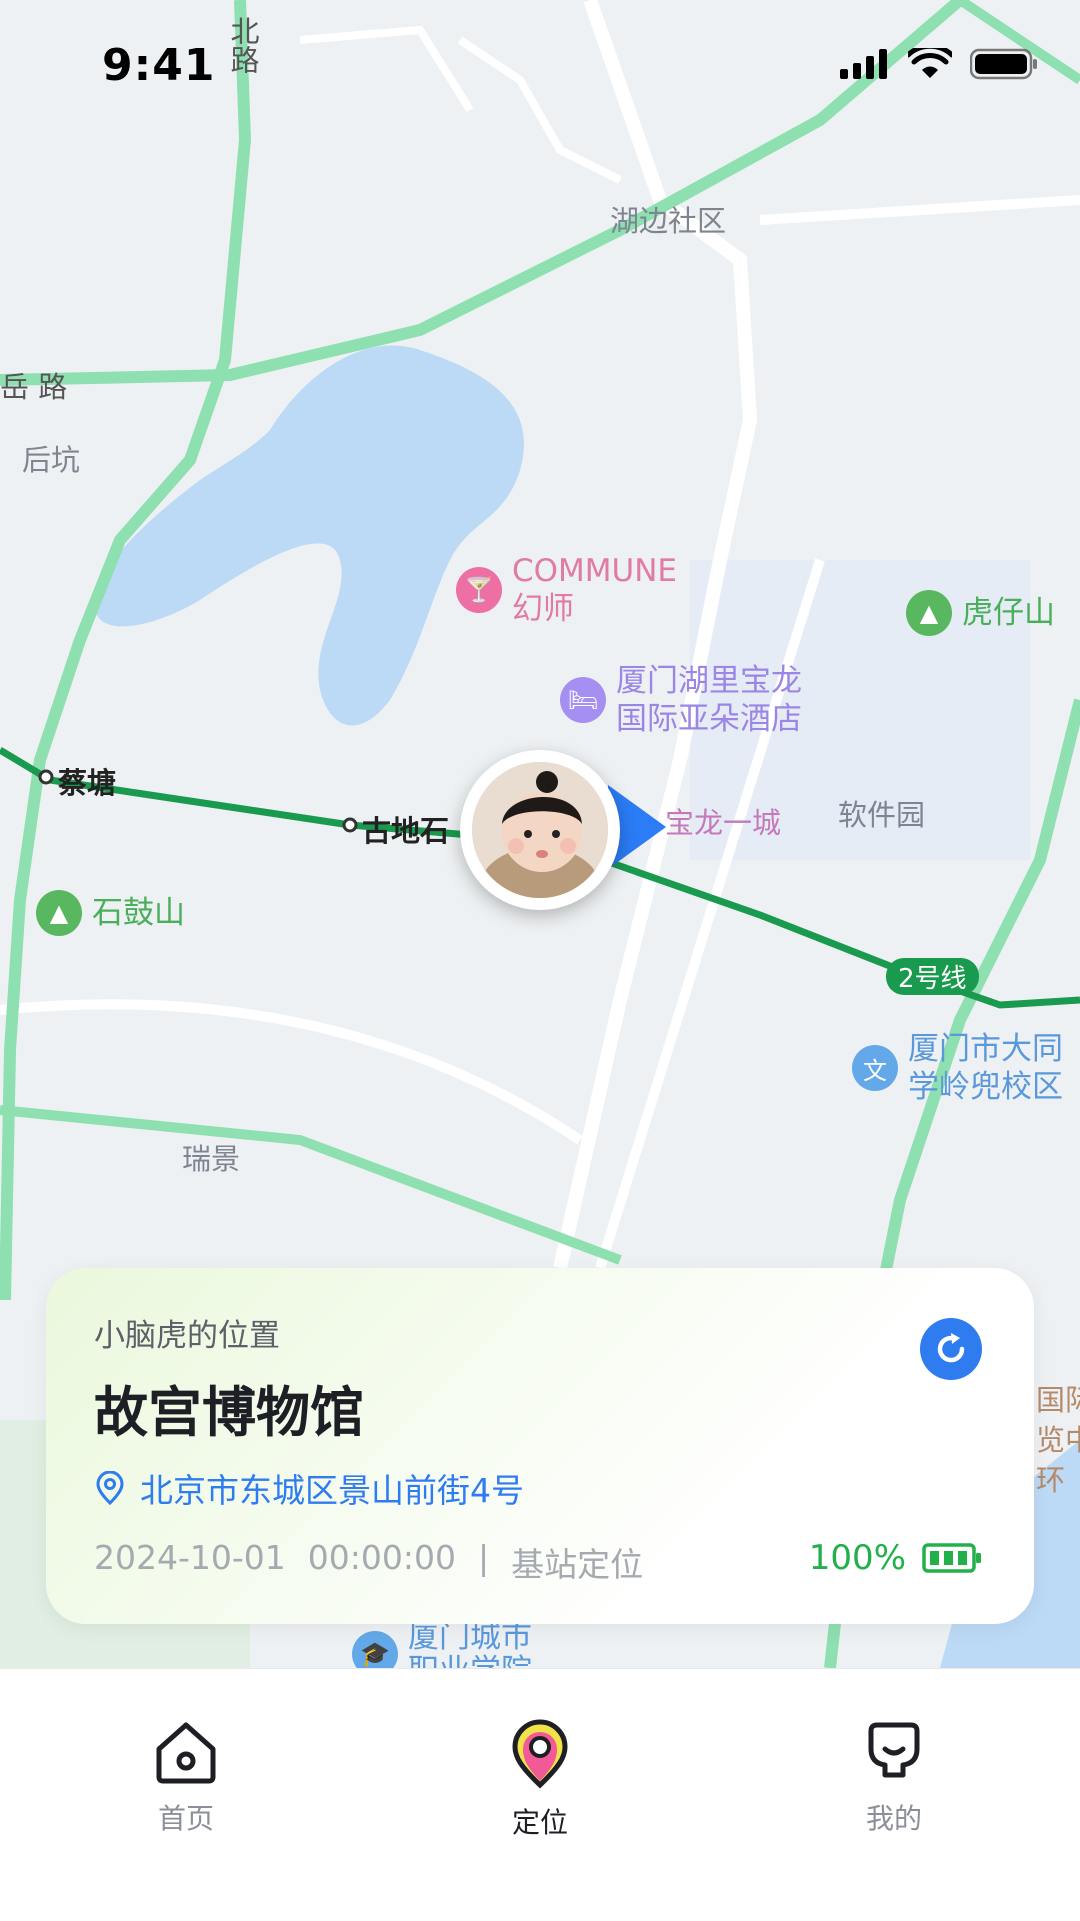 Image resolution: width=1080 pixels, height=1921 pixels. What do you see at coordinates (932, 976) in the screenshot?
I see `metro-line-badge: 2号线` at bounding box center [932, 976].